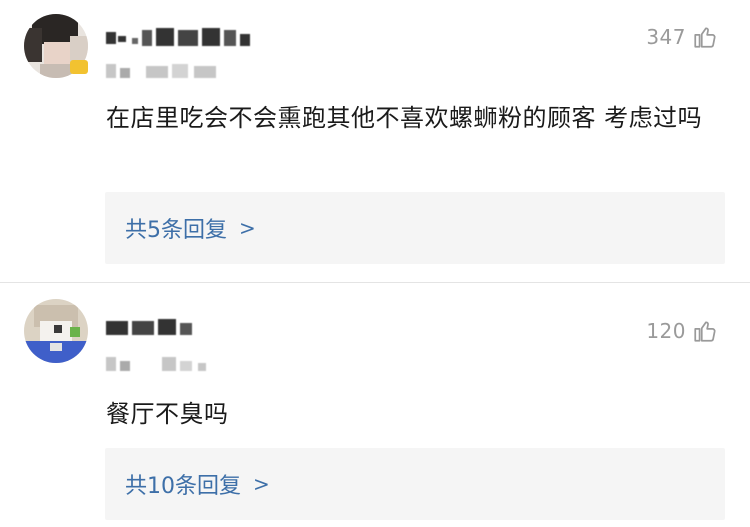 This screenshot has height=527, width=750. What do you see at coordinates (79, 67) in the screenshot?
I see `vip-badge-icon` at bounding box center [79, 67].